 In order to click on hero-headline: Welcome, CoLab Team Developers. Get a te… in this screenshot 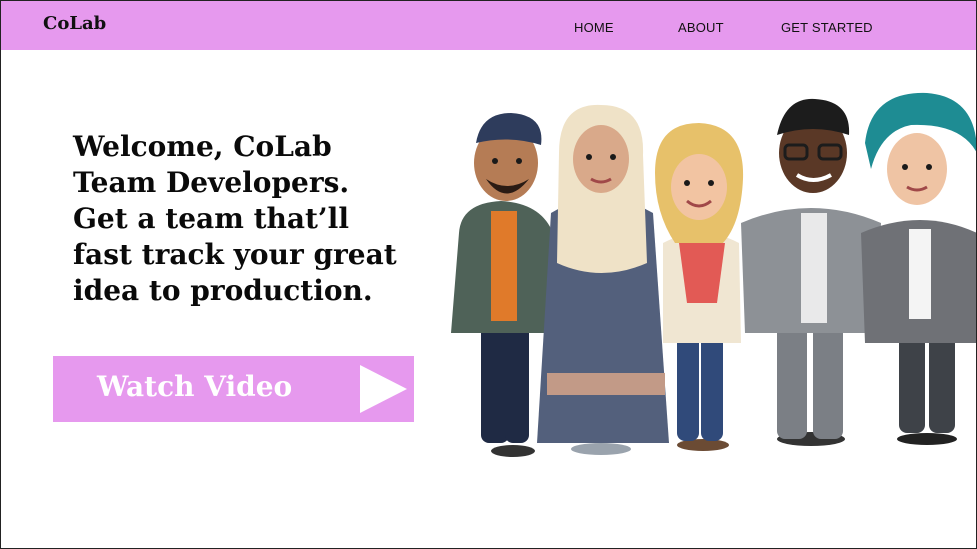, I will do `click(235, 218)`.